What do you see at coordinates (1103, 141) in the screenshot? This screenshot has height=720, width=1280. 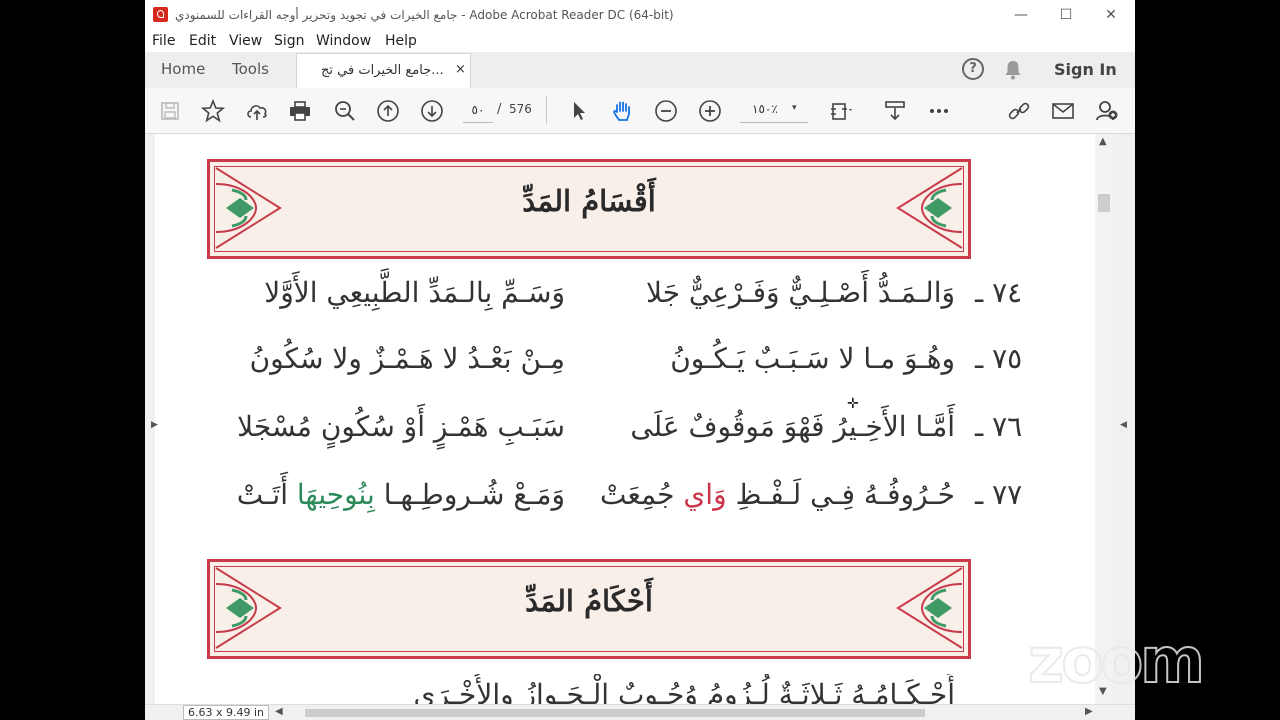 I see `scroll-up-icon: ▲` at bounding box center [1103, 141].